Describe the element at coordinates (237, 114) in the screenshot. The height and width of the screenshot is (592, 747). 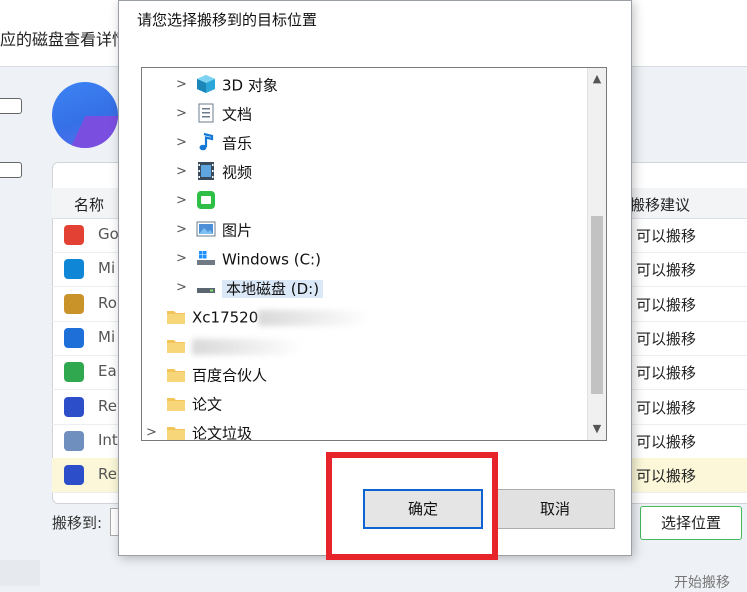
I see `tree-item-label: 文档` at that location.